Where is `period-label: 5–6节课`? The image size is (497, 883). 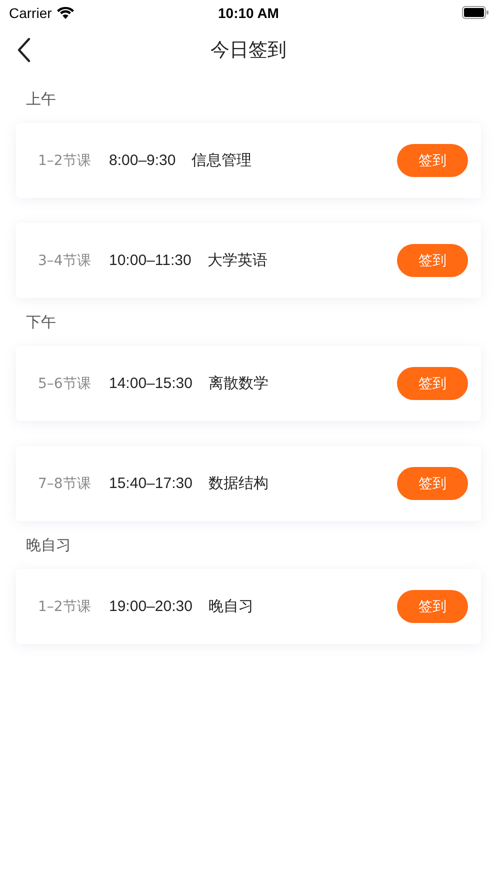
period-label: 5–6节课 is located at coordinates (65, 383).